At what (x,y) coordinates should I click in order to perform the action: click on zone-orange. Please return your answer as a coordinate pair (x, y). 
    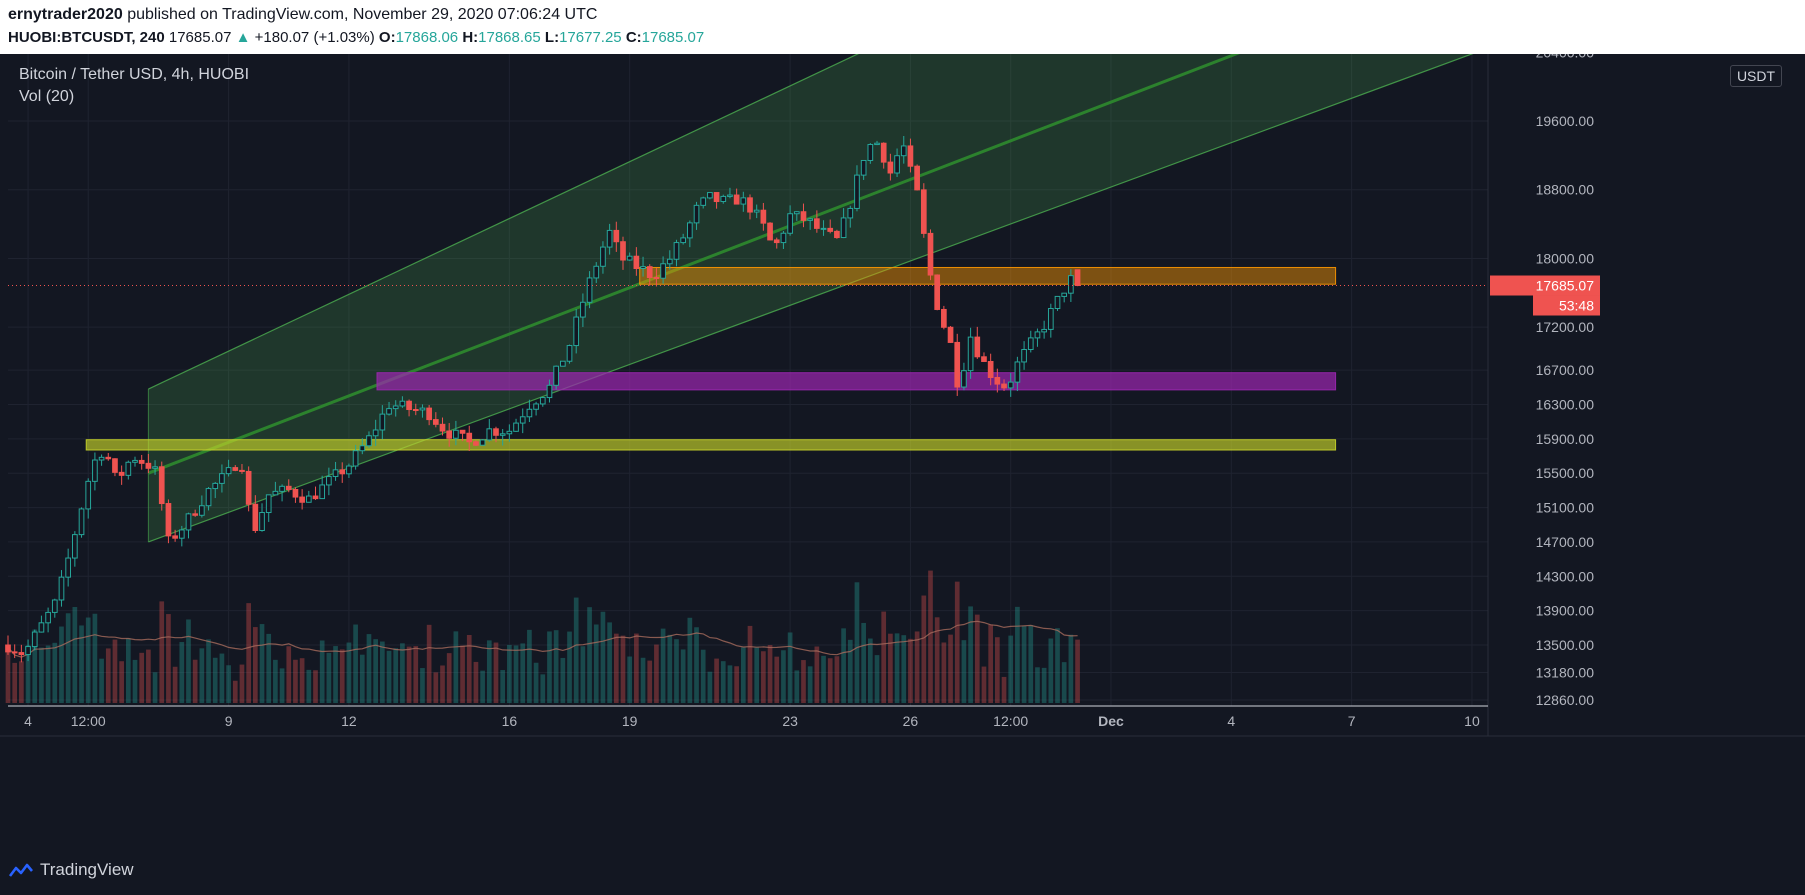
    Looking at the image, I should click on (988, 275).